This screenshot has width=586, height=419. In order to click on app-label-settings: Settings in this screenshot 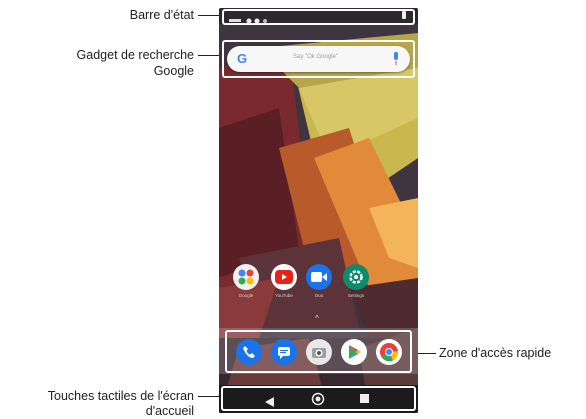, I will do `click(356, 295)`.